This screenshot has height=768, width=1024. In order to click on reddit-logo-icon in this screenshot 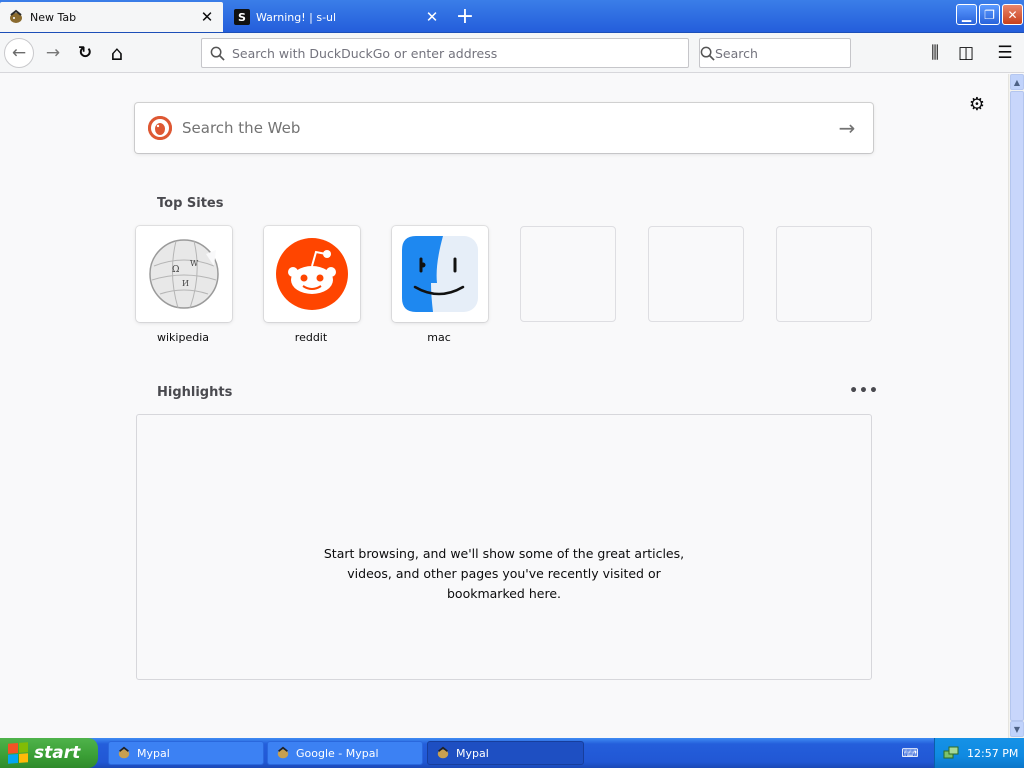, I will do `click(312, 274)`.